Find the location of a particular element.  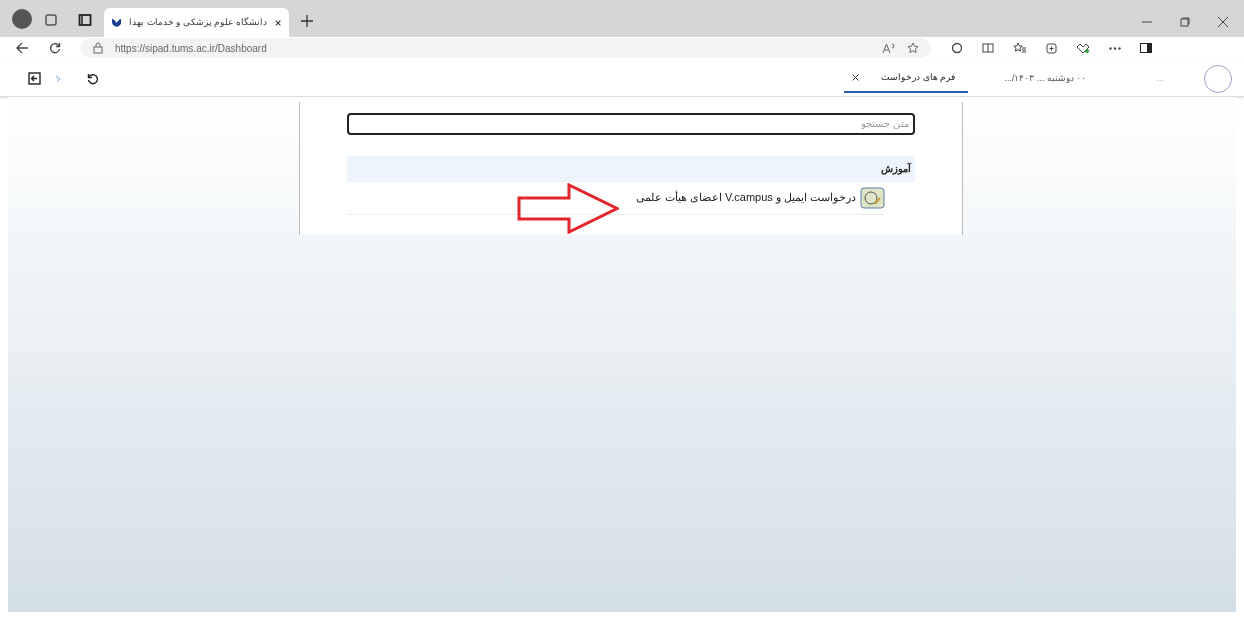

back-icon is located at coordinates (22, 48).